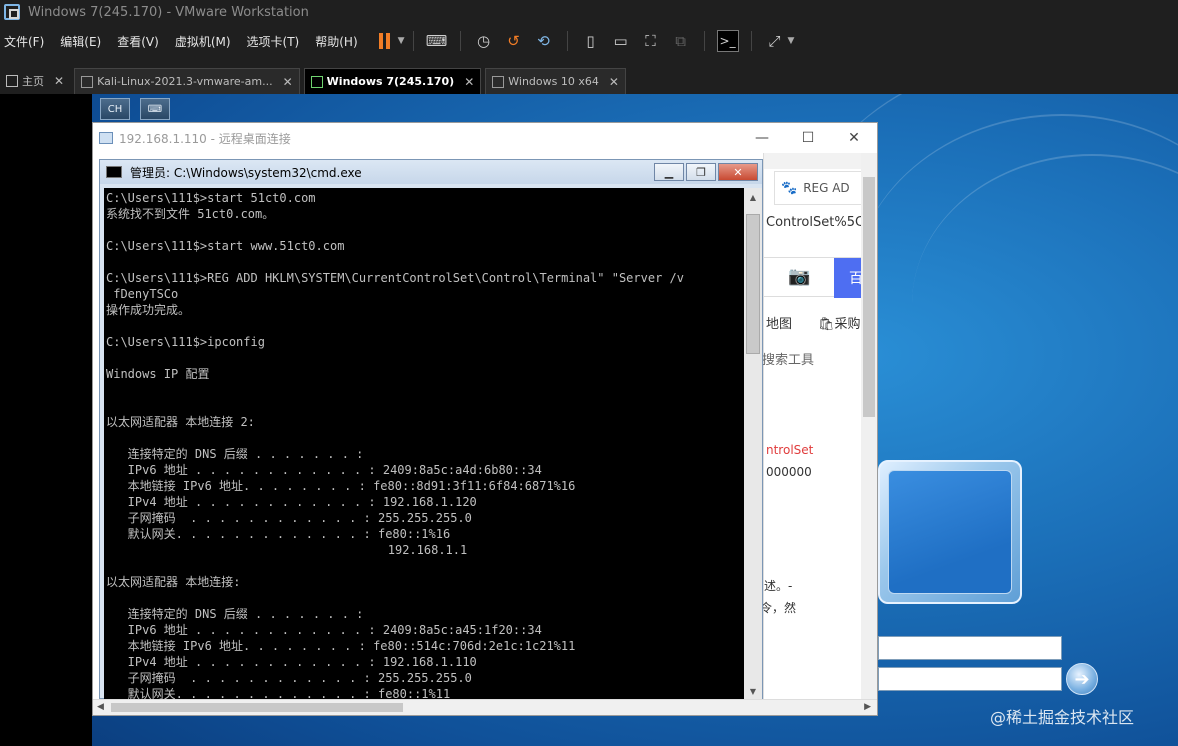  What do you see at coordinates (80, 41) in the screenshot?
I see `menu-edit: 编辑(E)` at bounding box center [80, 41].